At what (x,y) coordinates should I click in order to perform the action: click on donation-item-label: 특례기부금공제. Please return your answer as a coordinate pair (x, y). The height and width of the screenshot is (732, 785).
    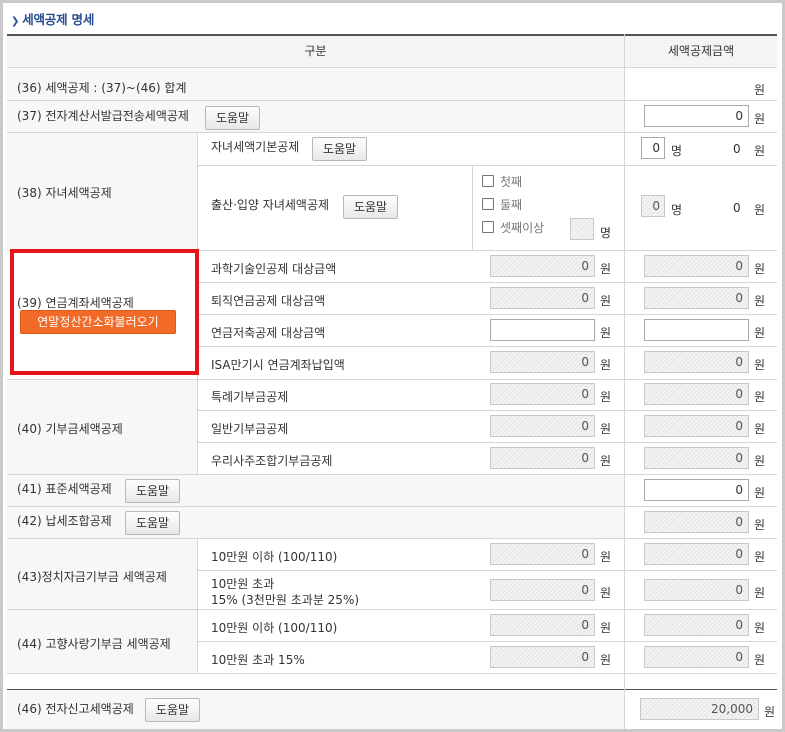
    Looking at the image, I should click on (250, 397).